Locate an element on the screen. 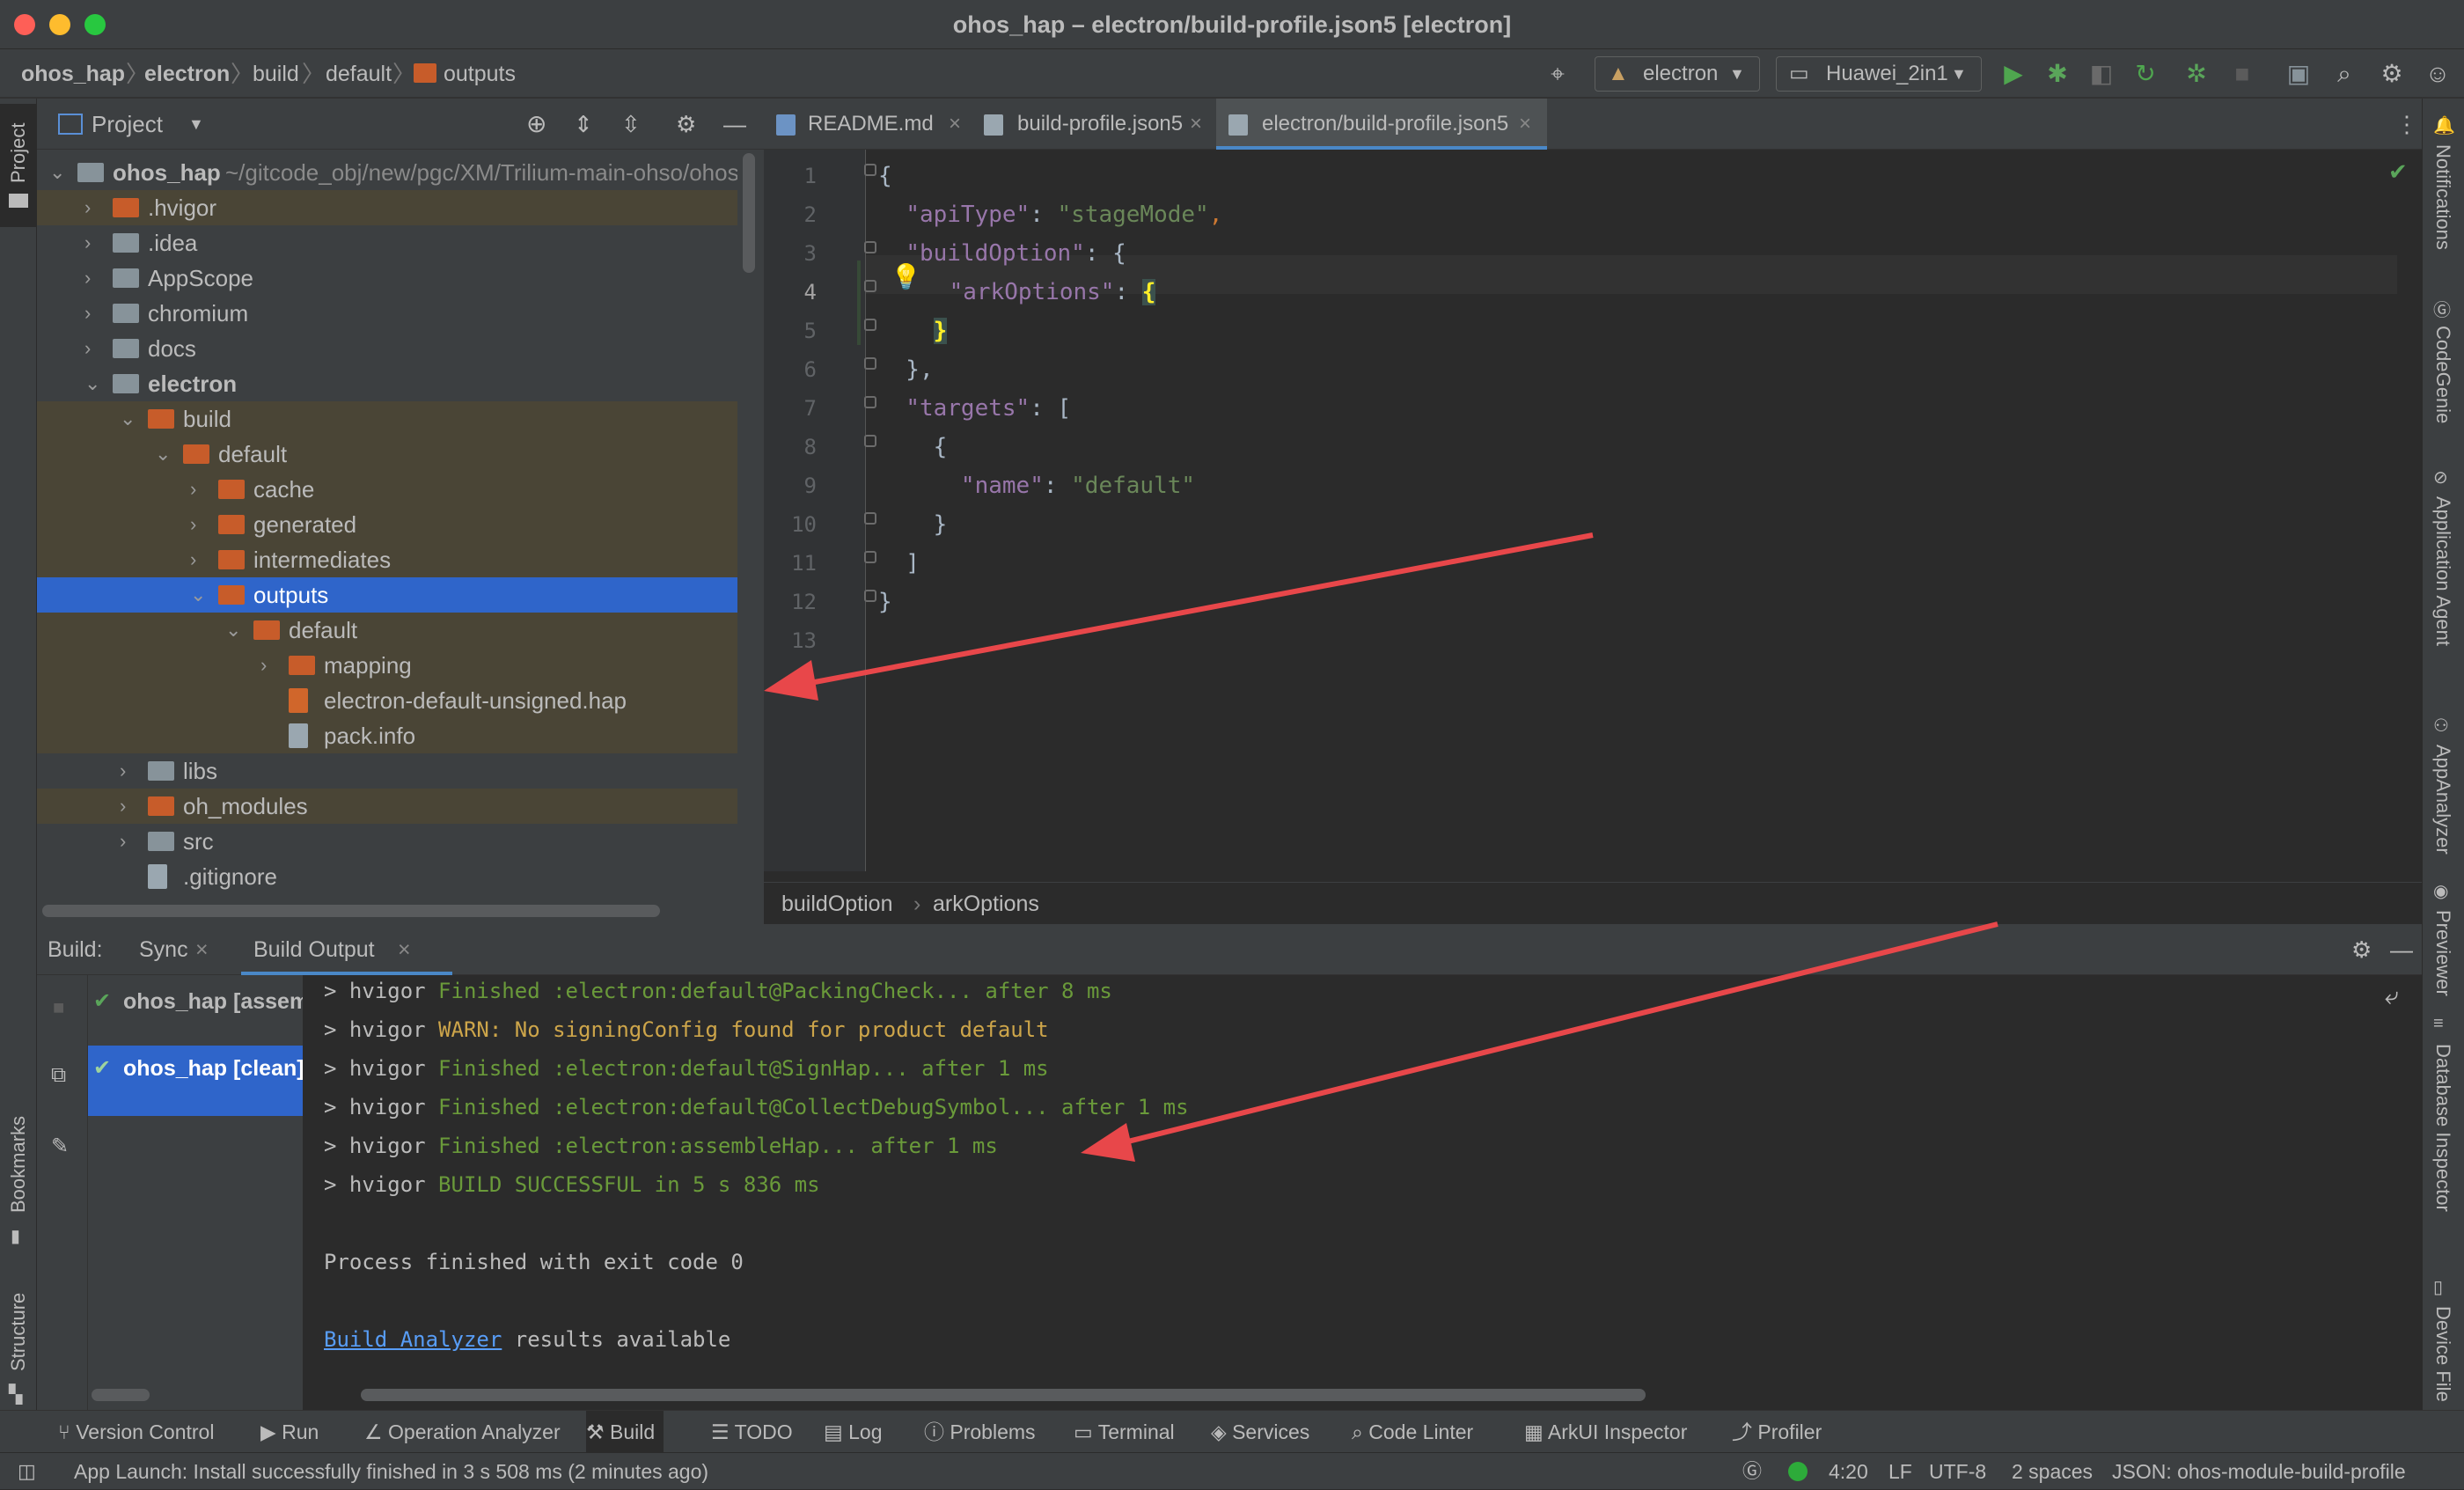 This screenshot has height=1490, width=2464. expand-all-icon: ⇕ is located at coordinates (583, 125).